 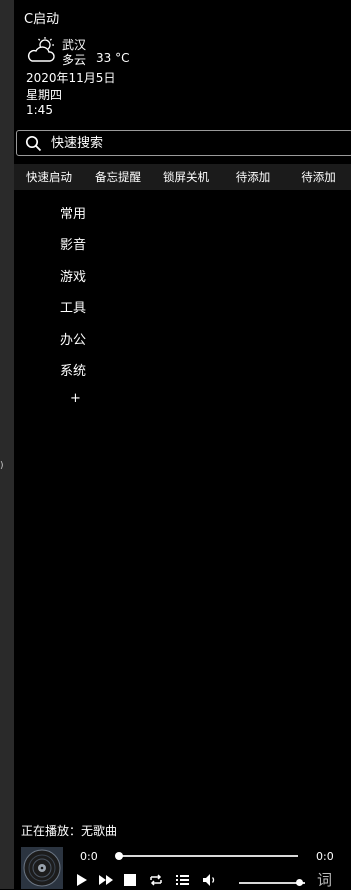 I want to click on volume-icon, so click(x=210, y=880).